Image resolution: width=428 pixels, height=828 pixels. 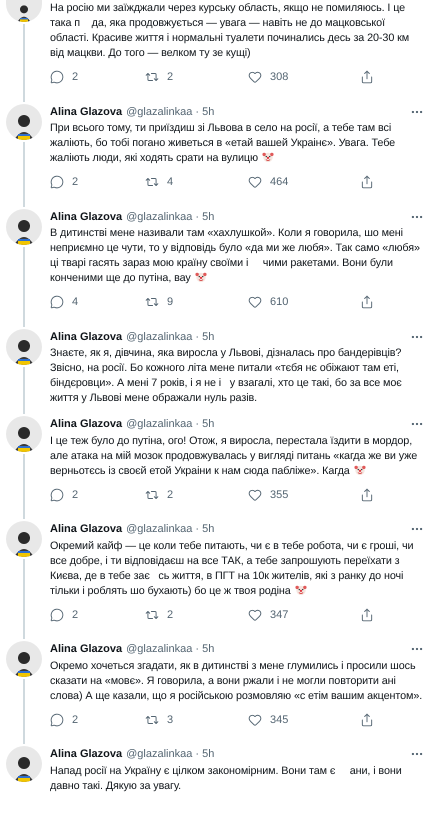 I want to click on count: 3, so click(x=170, y=720).